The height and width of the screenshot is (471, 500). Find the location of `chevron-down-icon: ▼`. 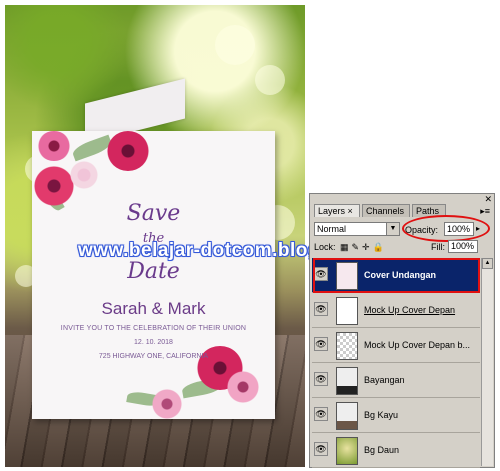

chevron-down-icon: ▼ is located at coordinates (392, 229).